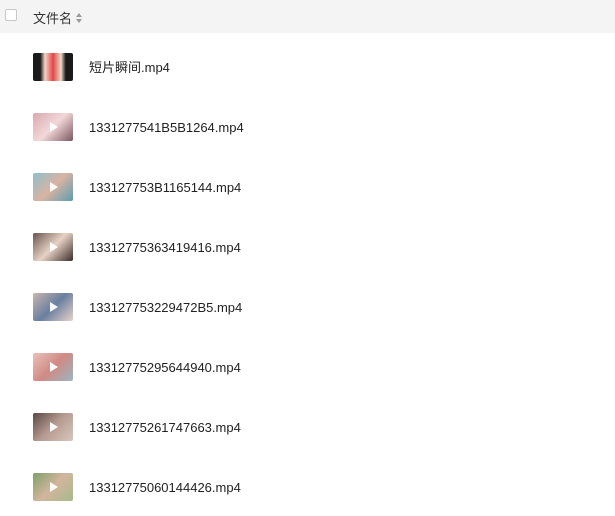 Image resolution: width=615 pixels, height=516 pixels. What do you see at coordinates (53, 18) in the screenshot?
I see `column-header-label: 文件名` at bounding box center [53, 18].